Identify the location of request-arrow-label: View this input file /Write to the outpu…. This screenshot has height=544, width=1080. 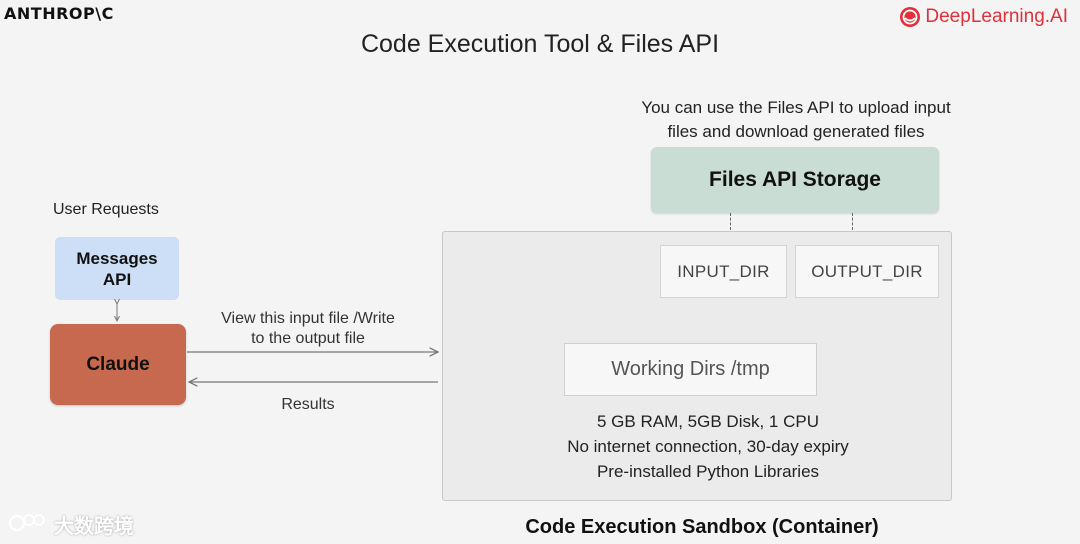
(308, 329).